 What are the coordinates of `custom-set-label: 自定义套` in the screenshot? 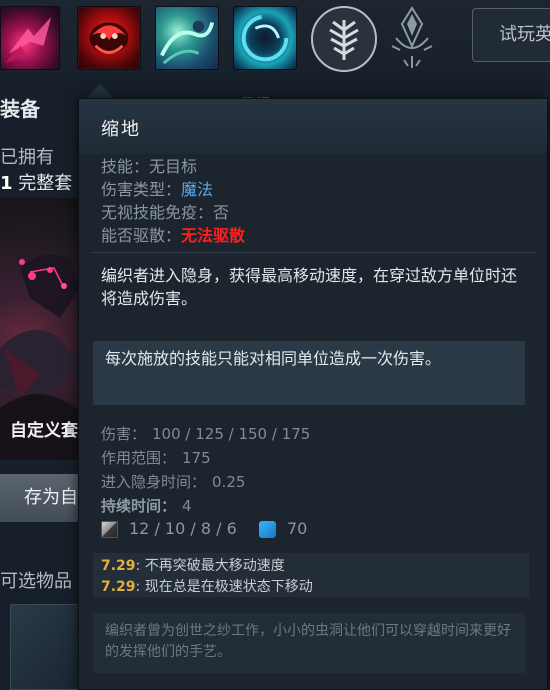 It's located at (44, 431).